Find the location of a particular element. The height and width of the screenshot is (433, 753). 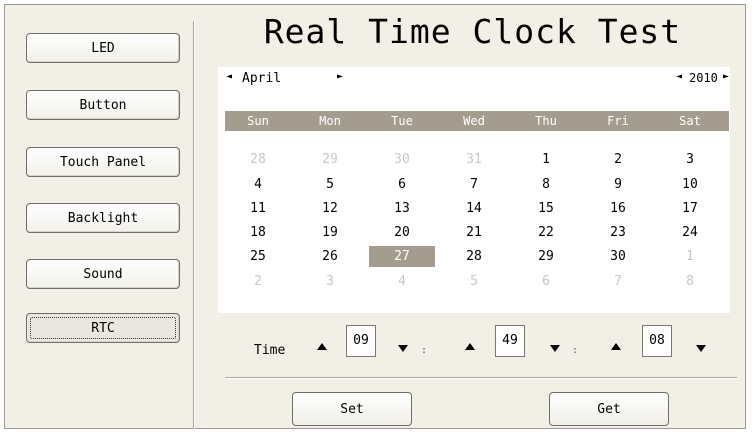

day-cell: 15 is located at coordinates (546, 208).